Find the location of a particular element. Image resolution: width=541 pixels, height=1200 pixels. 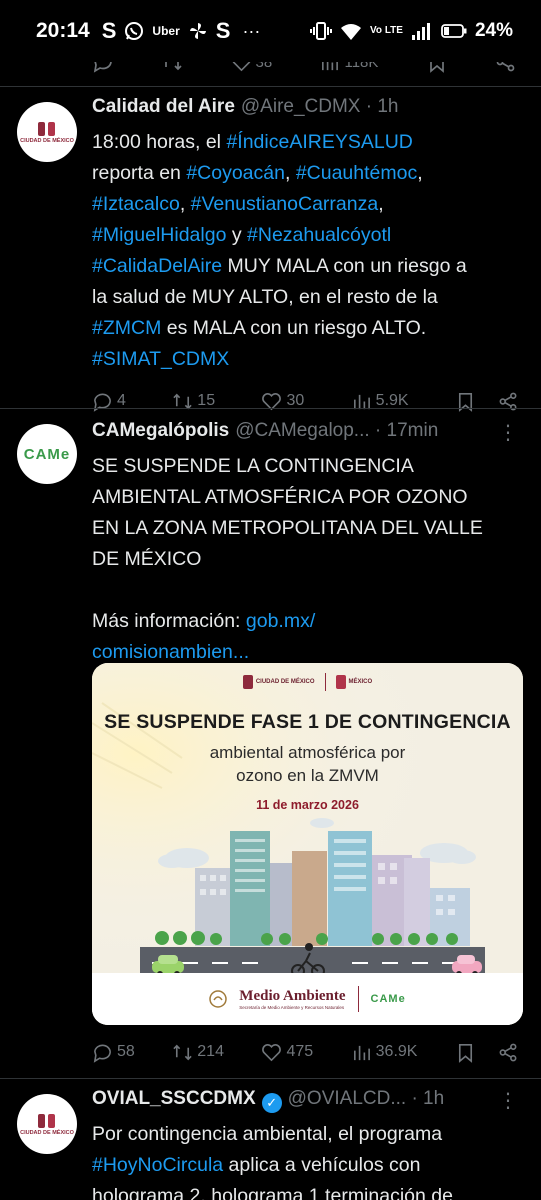

card-subtitle-line-1: ambiental atmosférica por is located at coordinates (307, 752).